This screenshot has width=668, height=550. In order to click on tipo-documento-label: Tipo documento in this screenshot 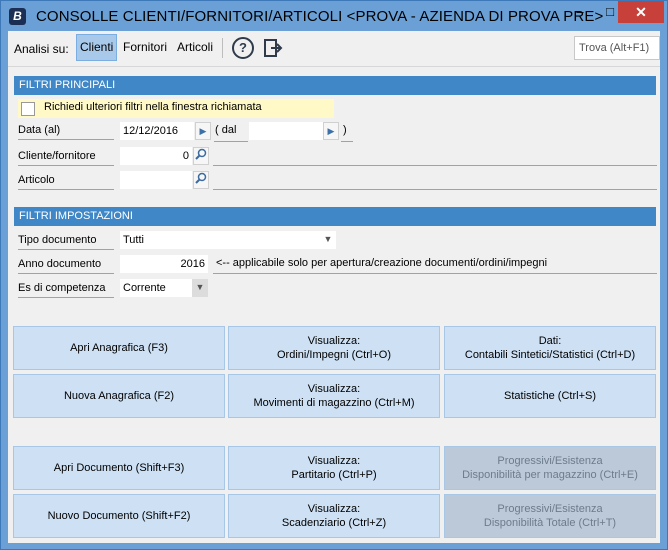, I will do `click(66, 241)`.